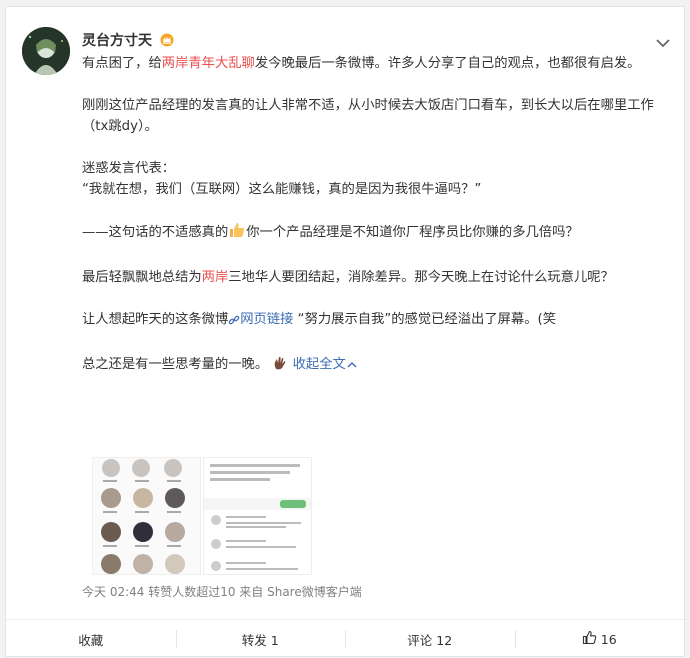  I want to click on repost-button: 转发 1, so click(260, 639).